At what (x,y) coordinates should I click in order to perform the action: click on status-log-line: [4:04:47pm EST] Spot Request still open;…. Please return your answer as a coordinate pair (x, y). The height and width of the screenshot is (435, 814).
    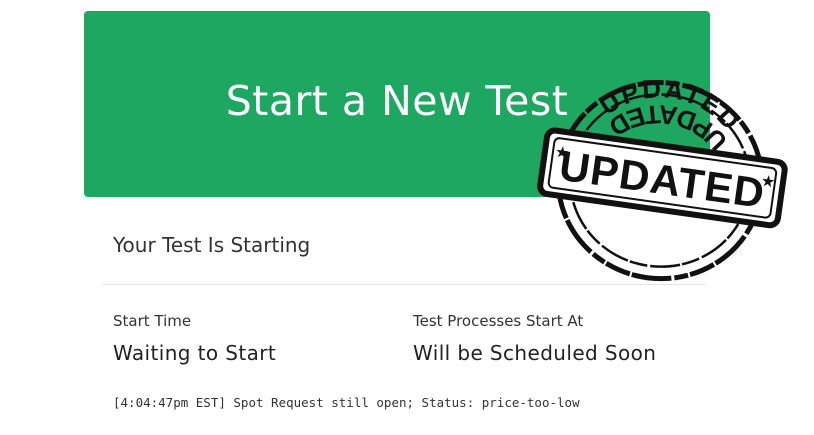
    Looking at the image, I should click on (346, 402).